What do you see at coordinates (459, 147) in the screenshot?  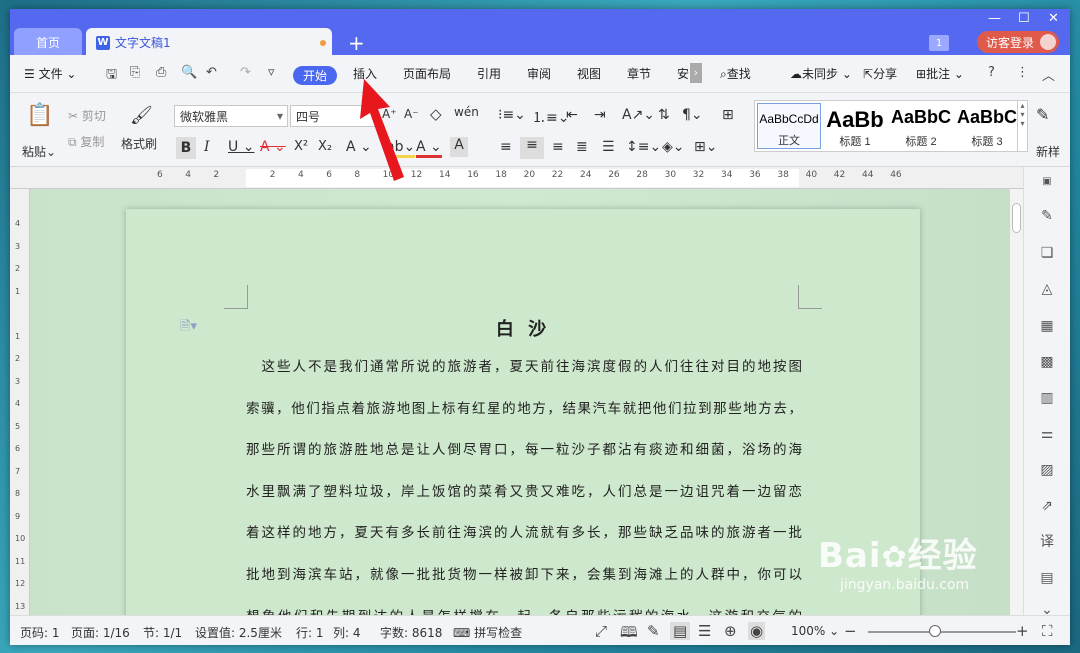 I see `char-shading-button: A` at bounding box center [459, 147].